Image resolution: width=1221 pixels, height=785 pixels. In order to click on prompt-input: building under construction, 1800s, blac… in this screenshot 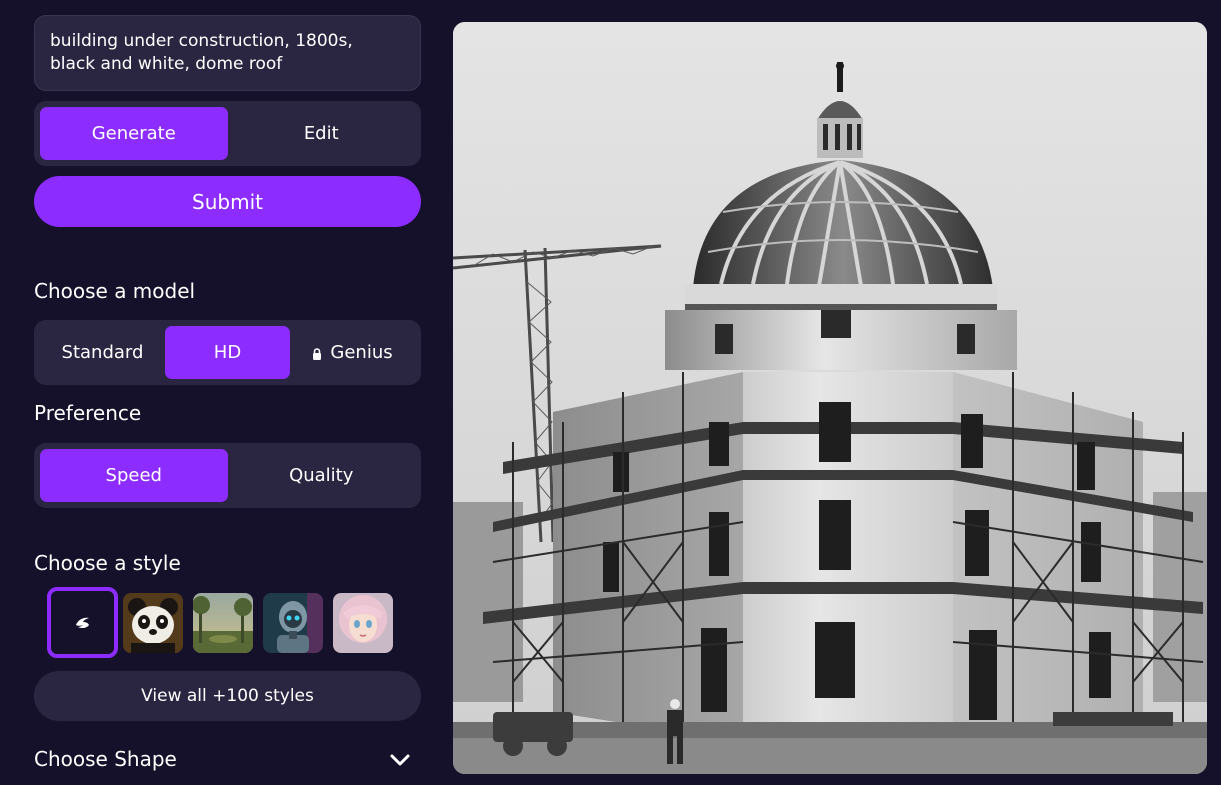, I will do `click(227, 53)`.